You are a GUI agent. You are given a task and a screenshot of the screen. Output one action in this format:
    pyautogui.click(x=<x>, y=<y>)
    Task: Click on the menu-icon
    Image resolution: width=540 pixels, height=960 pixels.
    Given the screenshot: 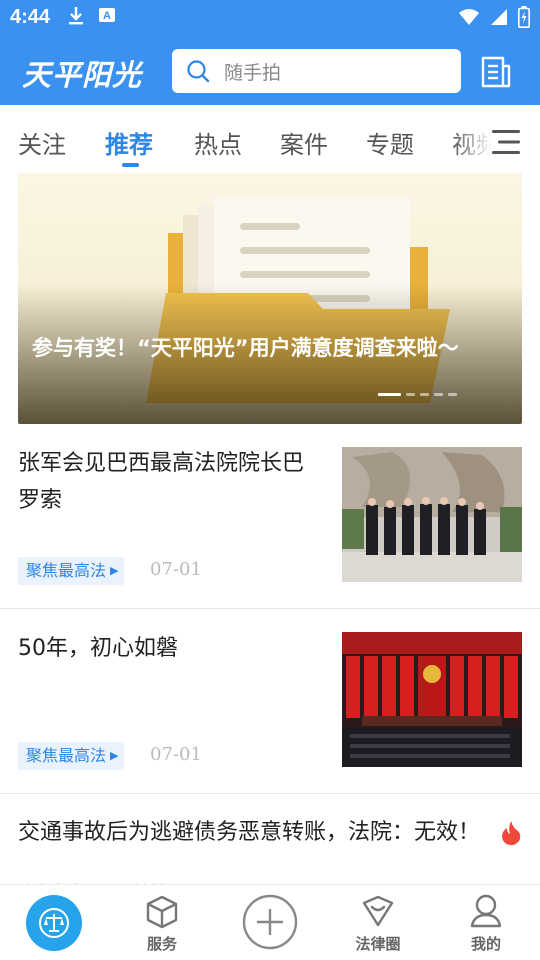 What is the action you would take?
    pyautogui.click(x=506, y=142)
    